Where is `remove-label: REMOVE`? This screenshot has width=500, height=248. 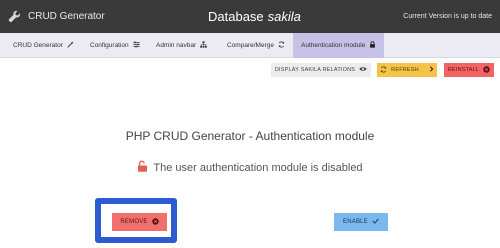
remove-label: REMOVE is located at coordinates (134, 222).